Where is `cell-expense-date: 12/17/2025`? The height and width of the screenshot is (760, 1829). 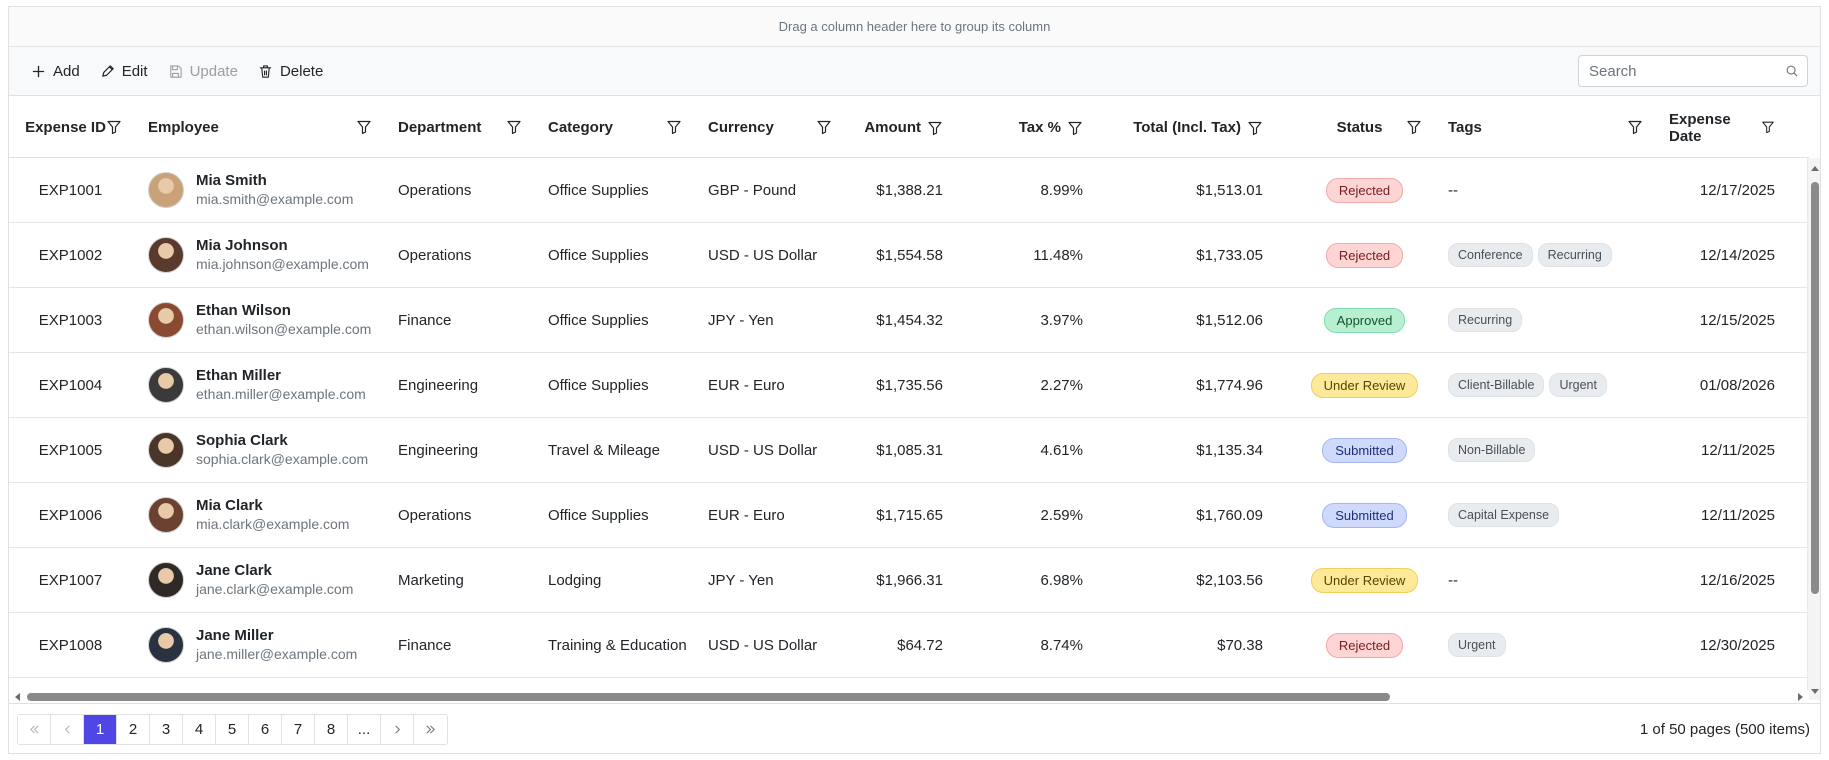 cell-expense-date: 12/17/2025 is located at coordinates (1731, 190).